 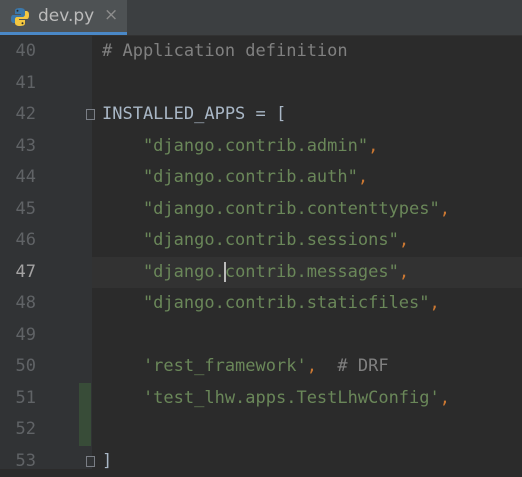 I want to click on code-line: 41, so click(x=261, y=84).